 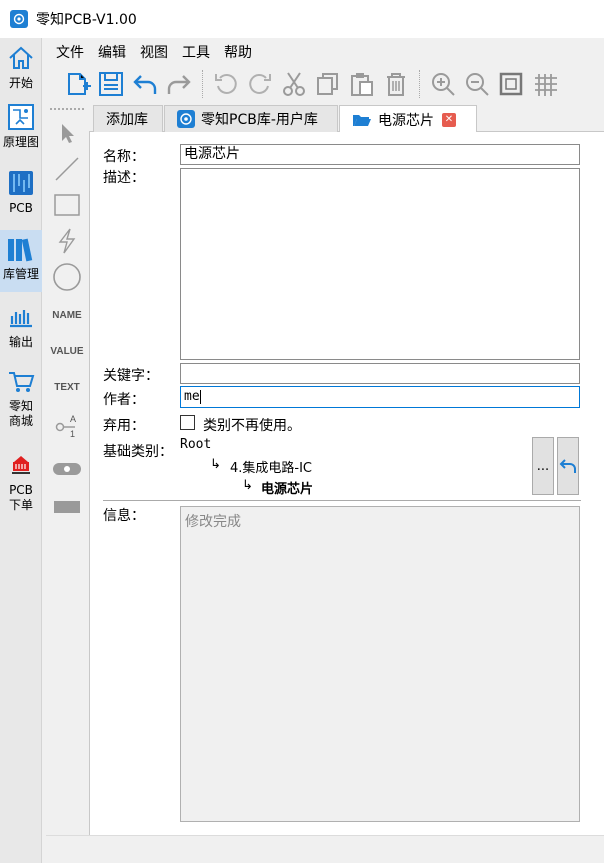 What do you see at coordinates (79, 84) in the screenshot?
I see `new-icon` at bounding box center [79, 84].